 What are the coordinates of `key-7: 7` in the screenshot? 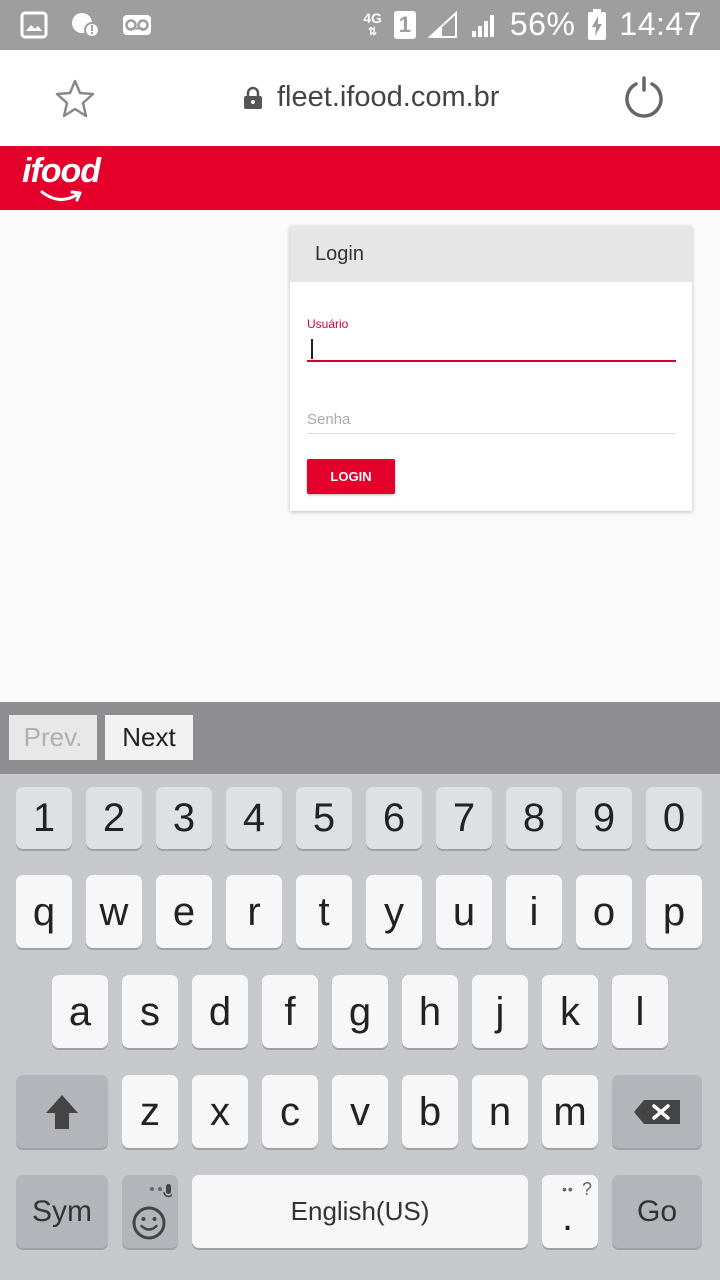 It's located at (464, 818).